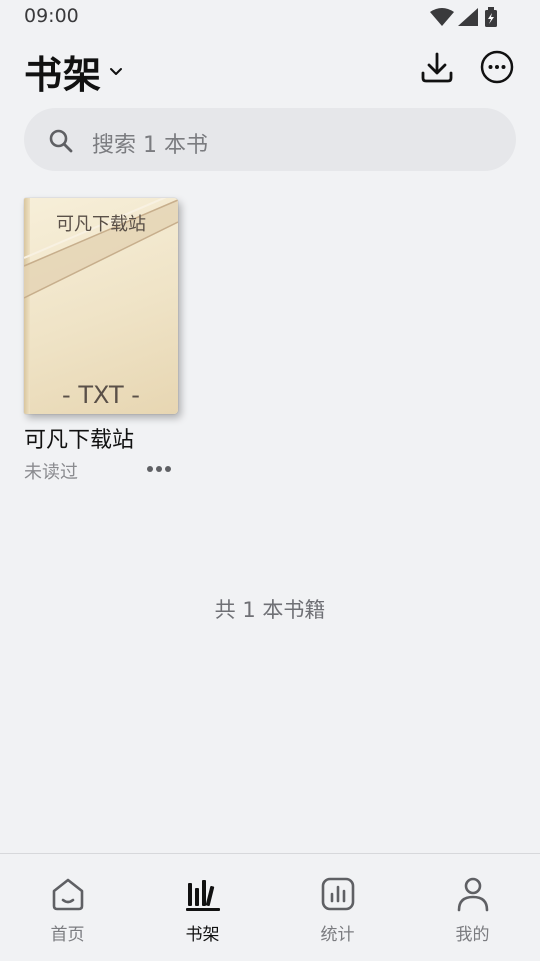  What do you see at coordinates (51, 16) in the screenshot?
I see `status-time: 09:00` at bounding box center [51, 16].